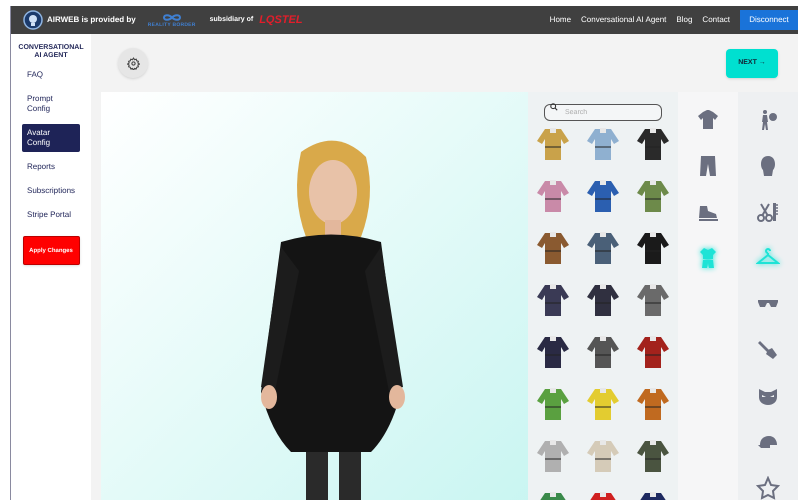  What do you see at coordinates (684, 20) in the screenshot?
I see `nav-link: Blog` at bounding box center [684, 20].